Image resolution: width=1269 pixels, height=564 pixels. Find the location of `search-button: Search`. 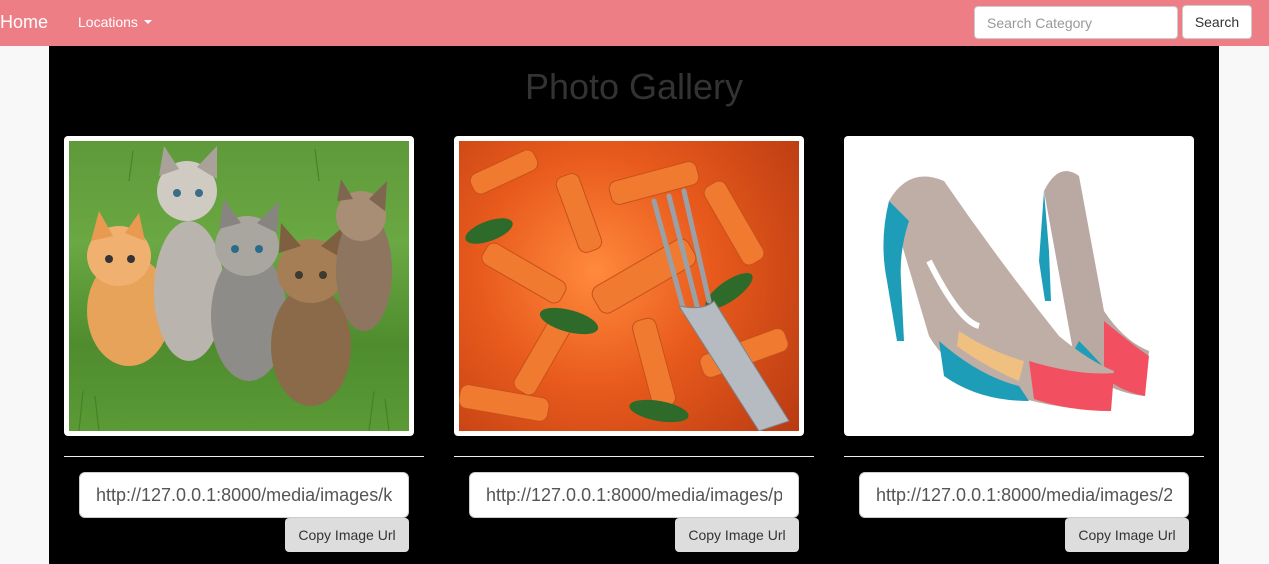

search-button: Search is located at coordinates (1217, 22).